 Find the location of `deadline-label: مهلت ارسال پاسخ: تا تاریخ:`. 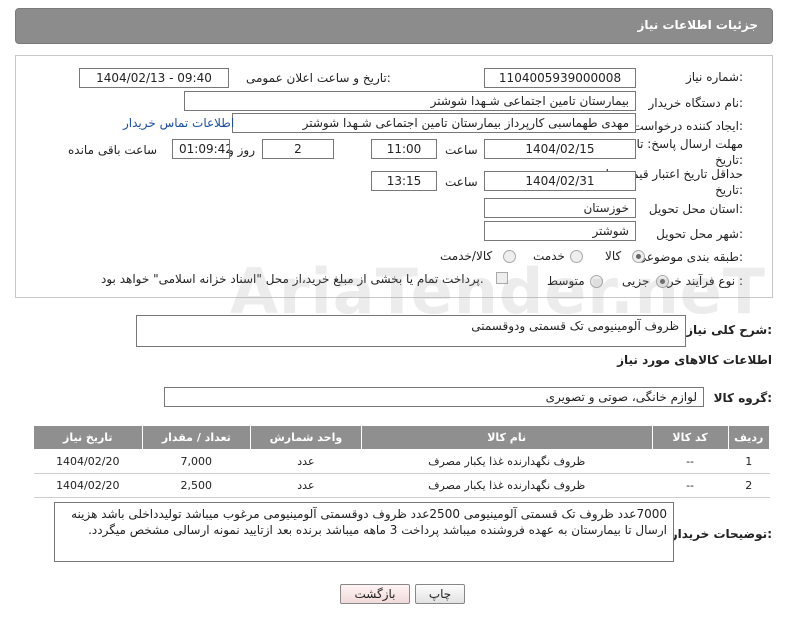

deadline-label: مهلت ارسال پاسخ: تا تاریخ: is located at coordinates (689, 152).